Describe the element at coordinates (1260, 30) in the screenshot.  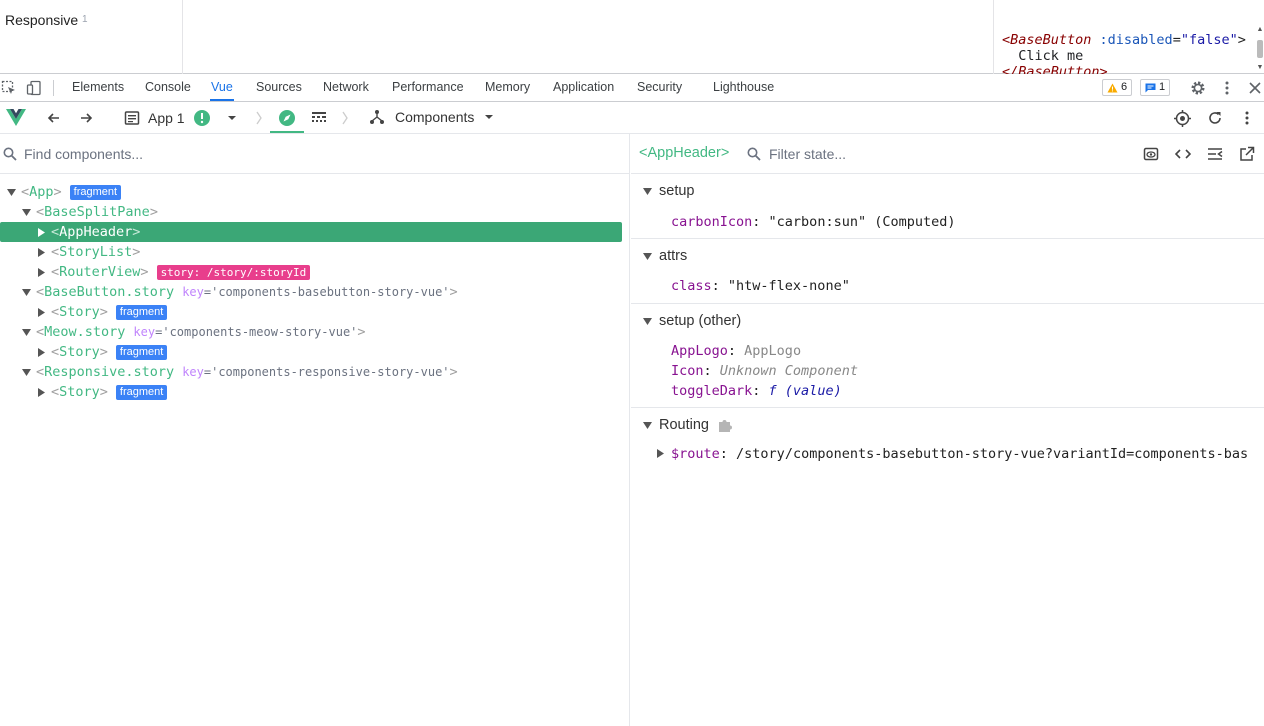
I see `scroll-up-icon: ▲` at that location.